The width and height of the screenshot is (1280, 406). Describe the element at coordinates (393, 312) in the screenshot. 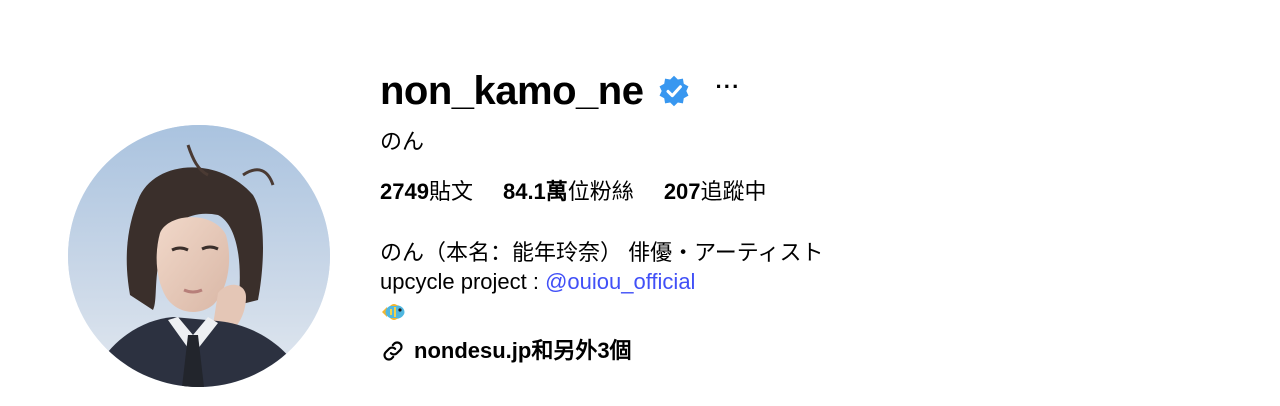

I see `tropical-fish-icon` at that location.